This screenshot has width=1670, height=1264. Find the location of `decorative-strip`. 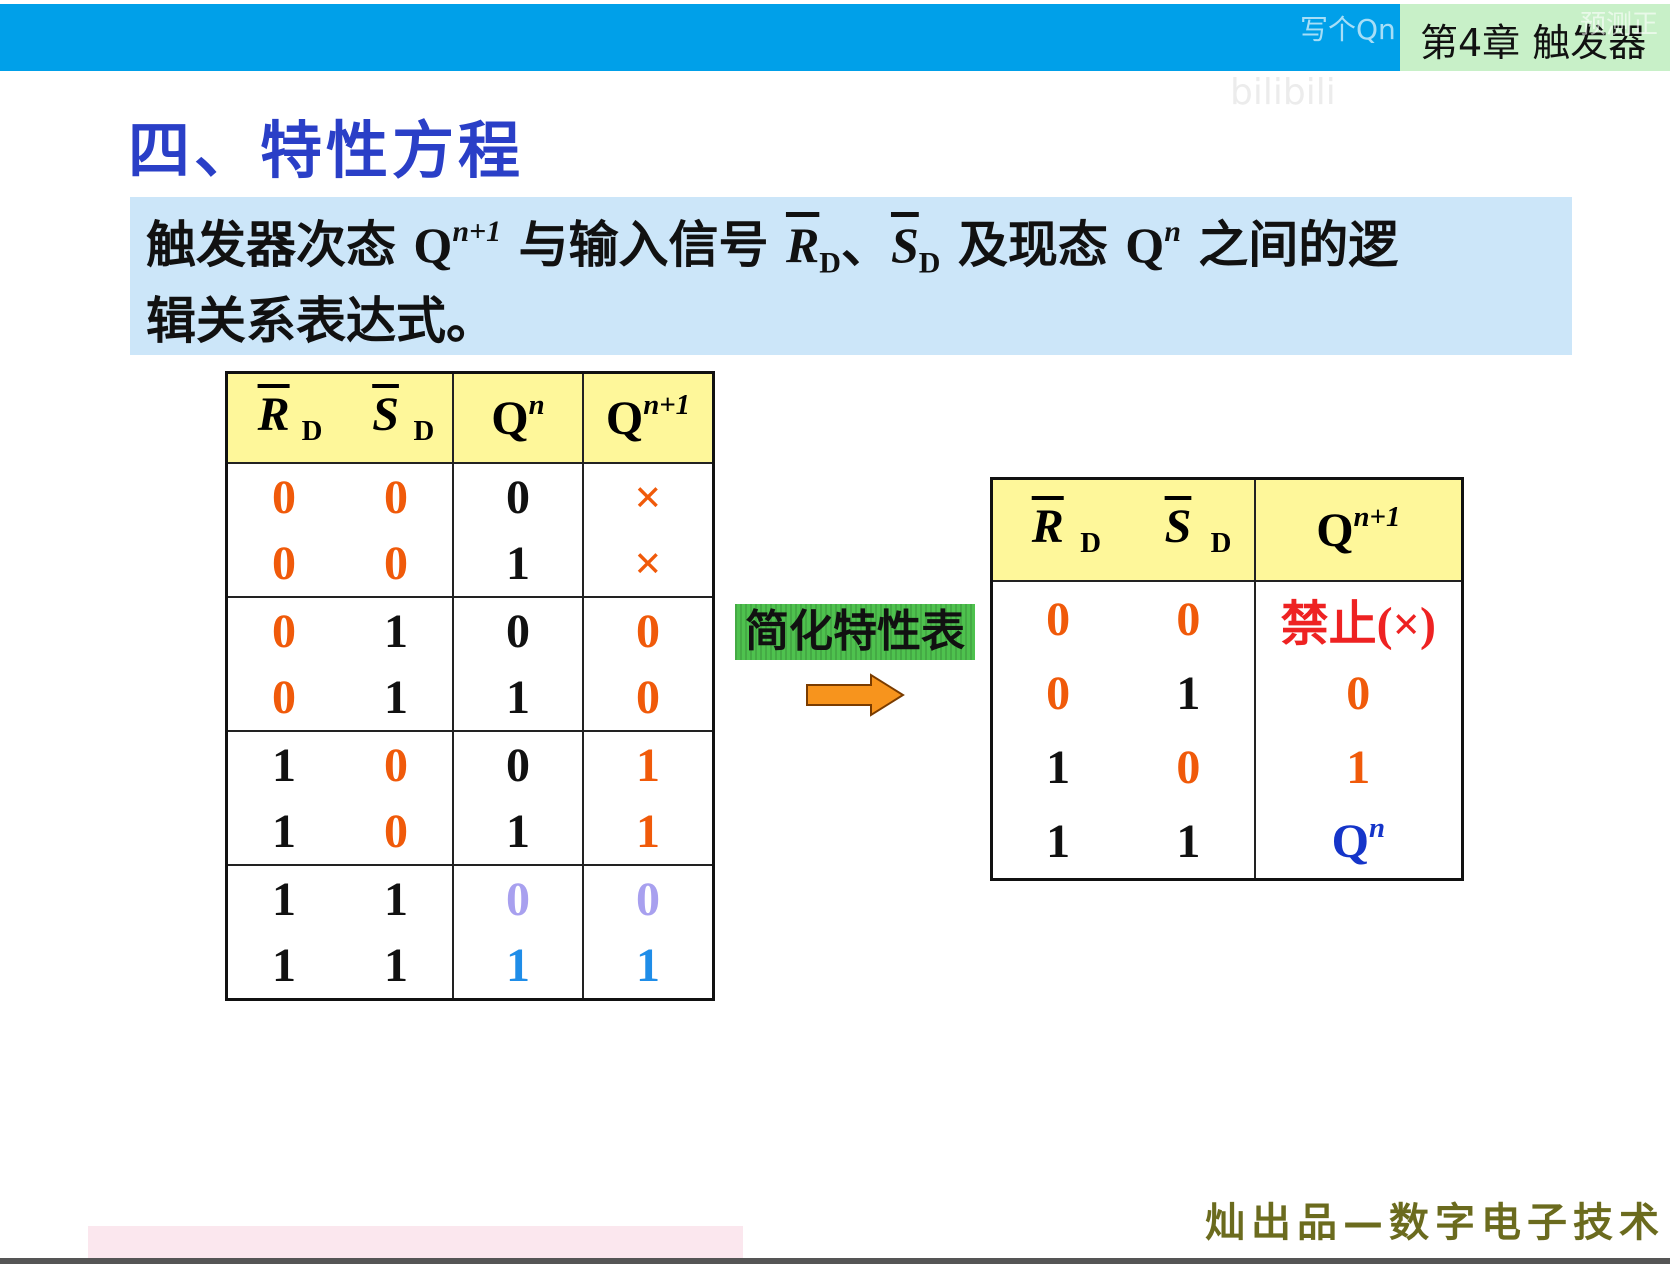

decorative-strip is located at coordinates (415, 1242).